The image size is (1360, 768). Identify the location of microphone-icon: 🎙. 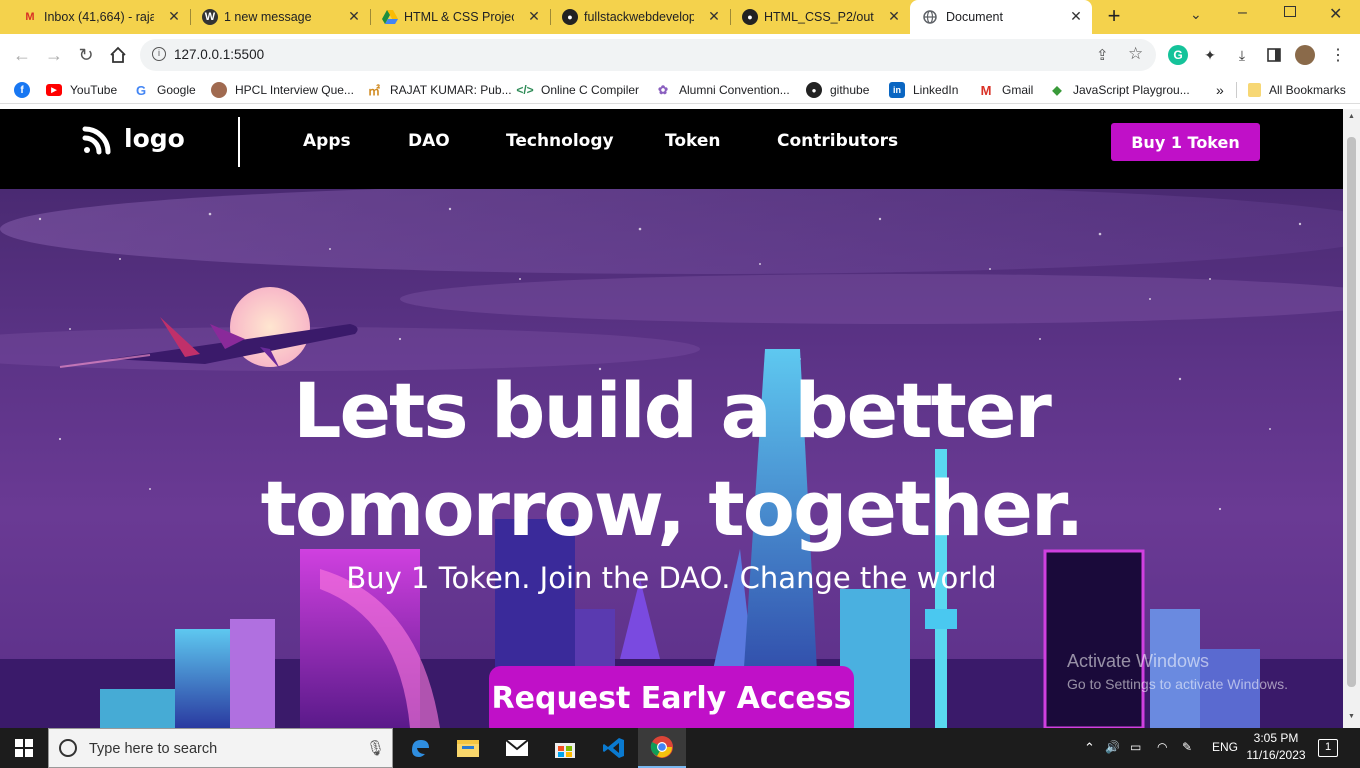
(375, 748).